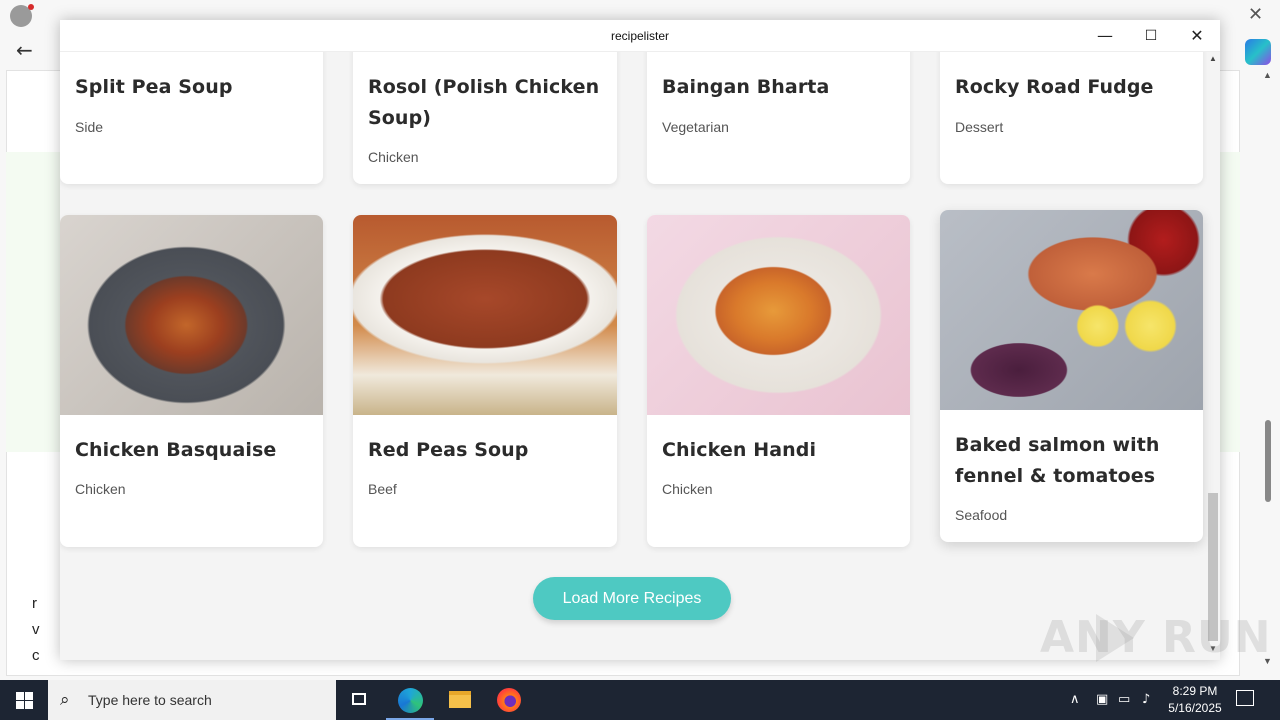  Describe the element at coordinates (360, 700) in the screenshot. I see `task-view-icon` at that location.